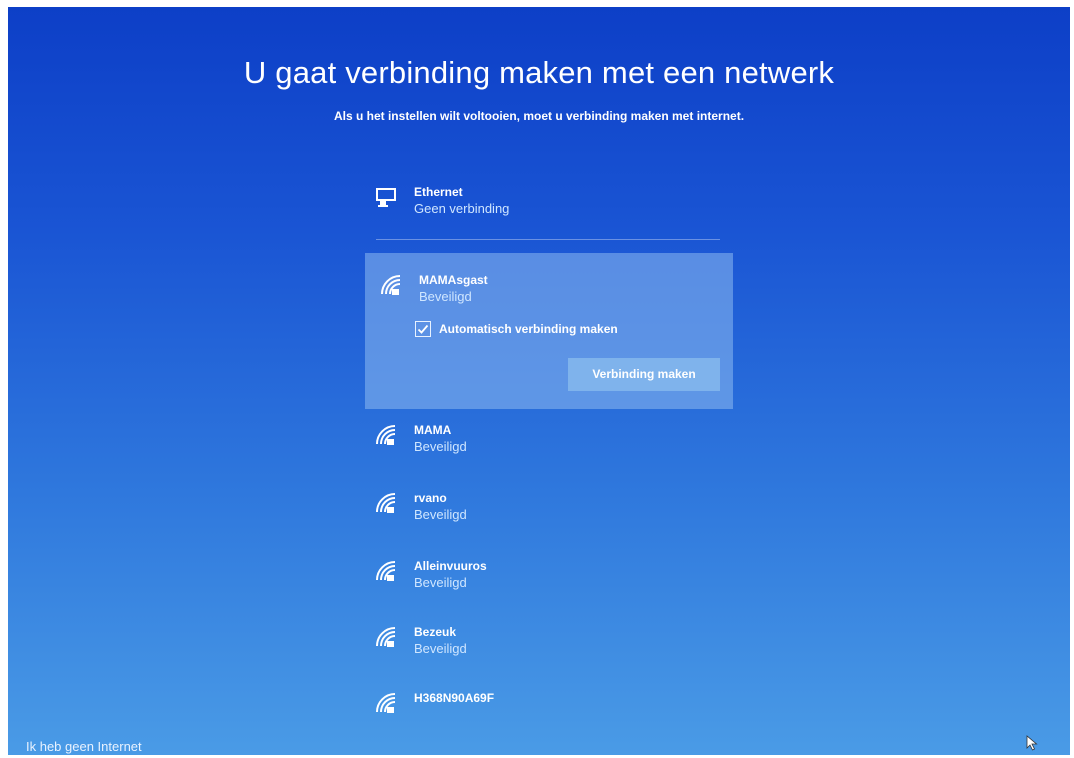  Describe the element at coordinates (438, 192) in the screenshot. I see `network-name: Ethernet` at that location.